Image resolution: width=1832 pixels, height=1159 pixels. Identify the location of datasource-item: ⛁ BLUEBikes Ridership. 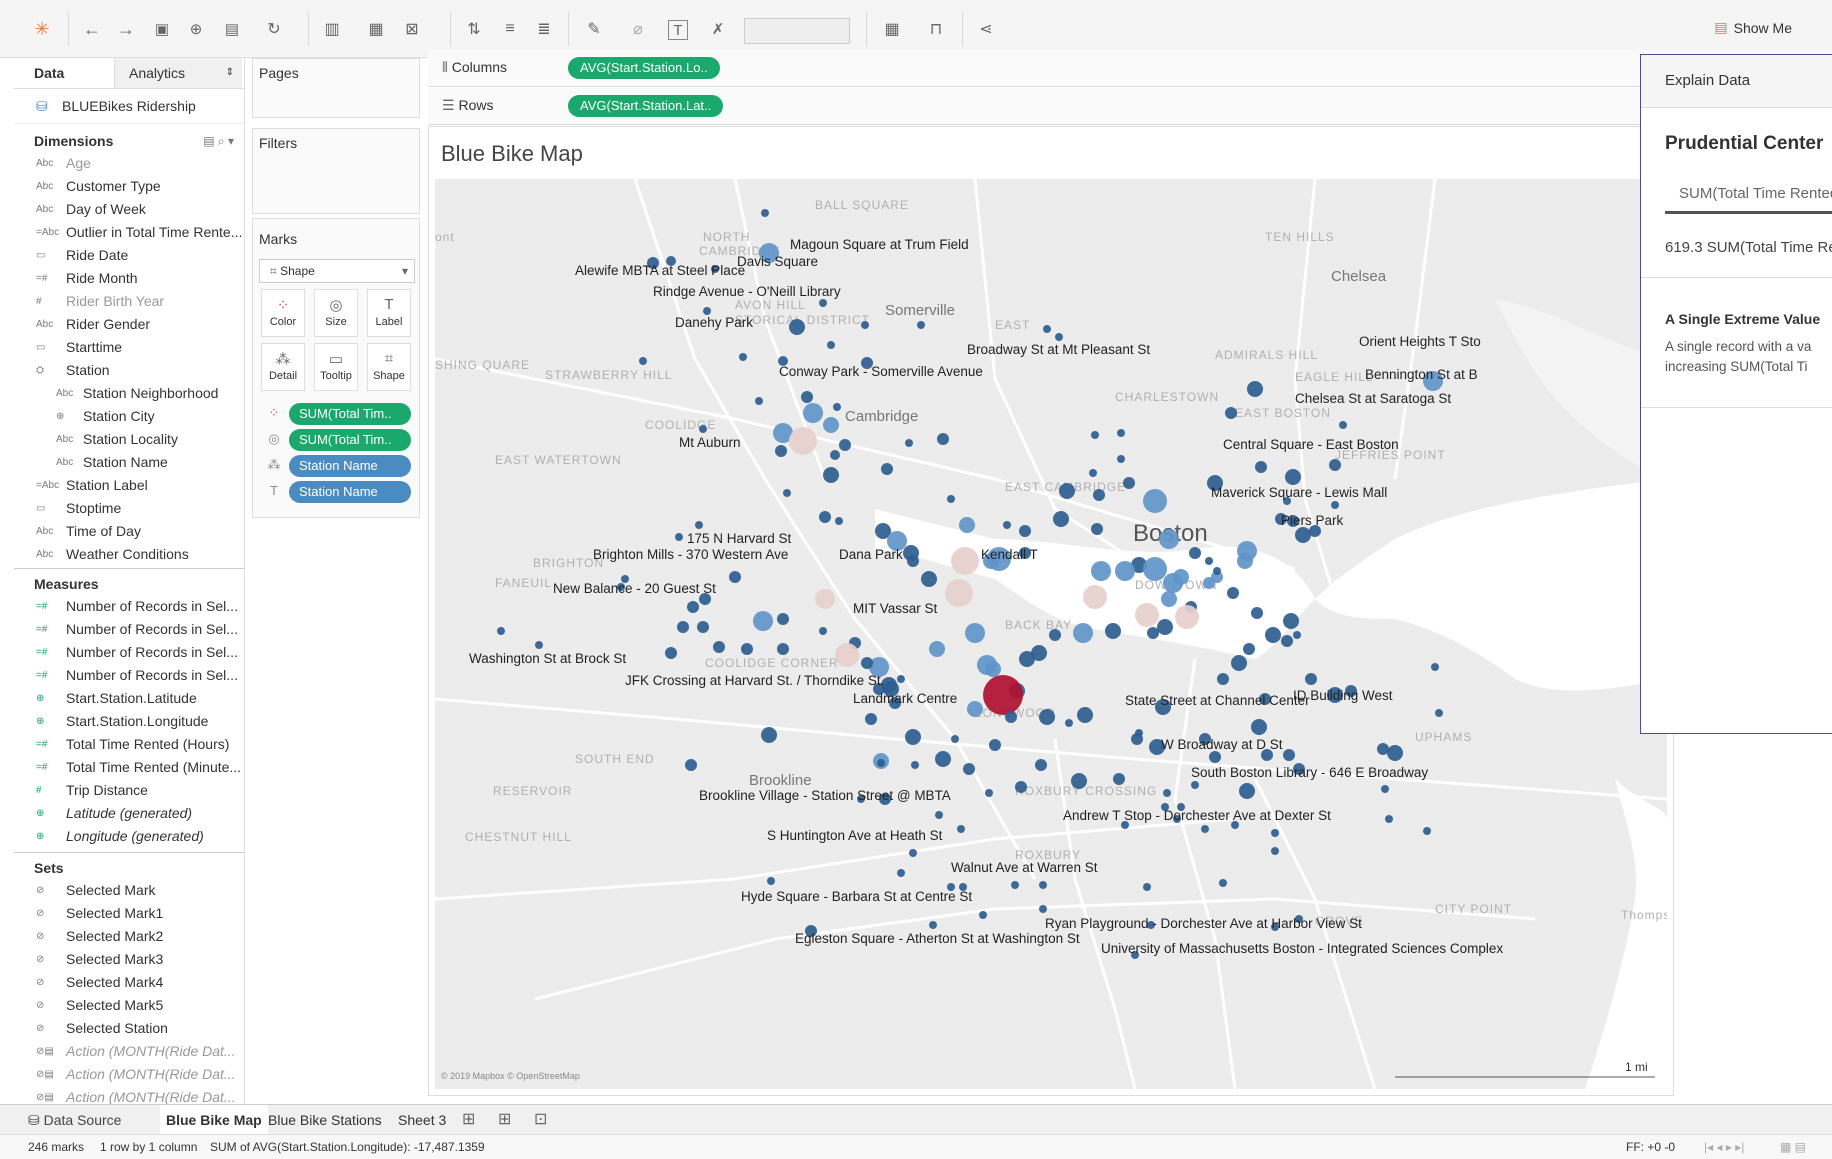
(129, 106).